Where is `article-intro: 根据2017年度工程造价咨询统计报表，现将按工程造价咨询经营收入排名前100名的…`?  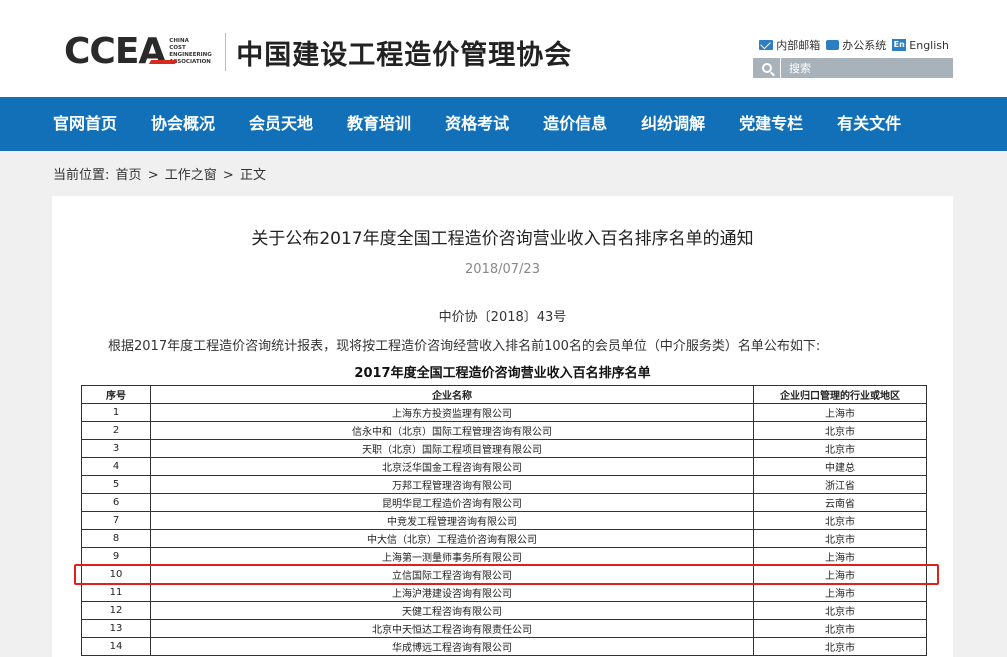
article-intro: 根据2017年度工程造价咨询统计报表，现将按工程造价咨询经营收入排名前100名的… is located at coordinates (464, 346).